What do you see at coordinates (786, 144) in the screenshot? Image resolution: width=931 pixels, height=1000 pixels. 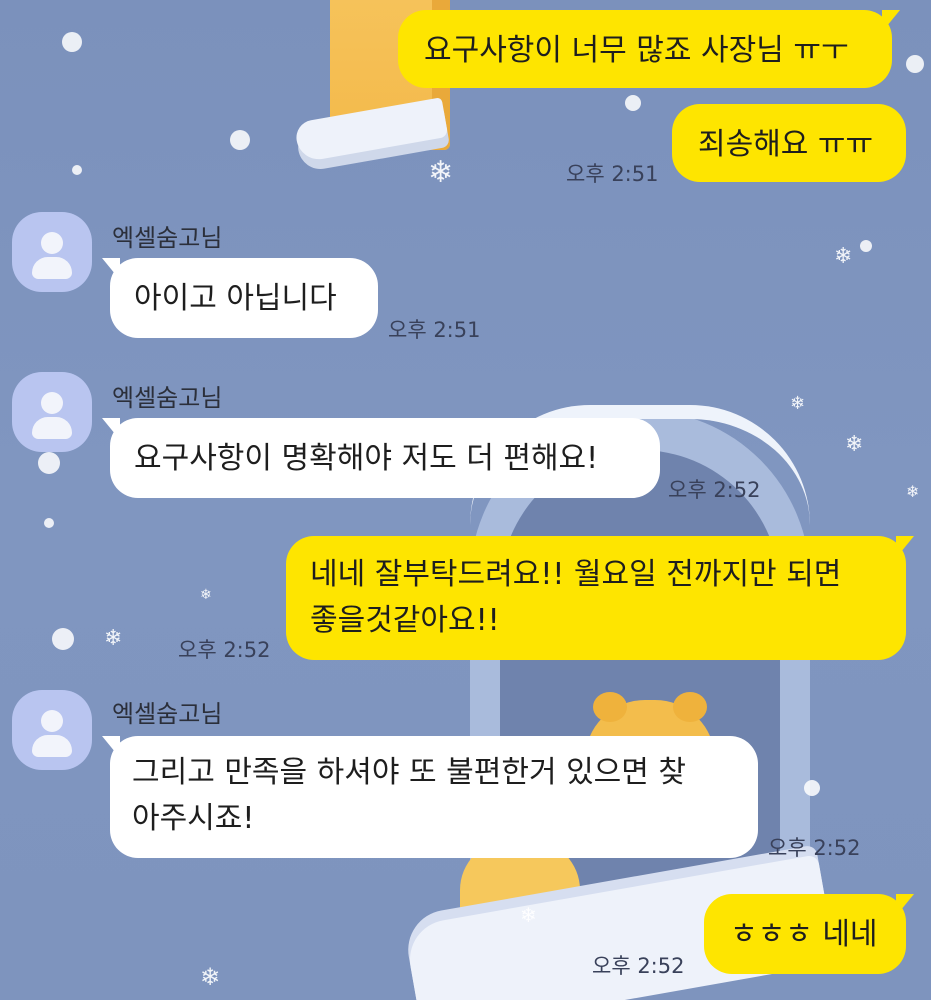 I see `message-text: 죄송해요 ㅠㅠ` at bounding box center [786, 144].